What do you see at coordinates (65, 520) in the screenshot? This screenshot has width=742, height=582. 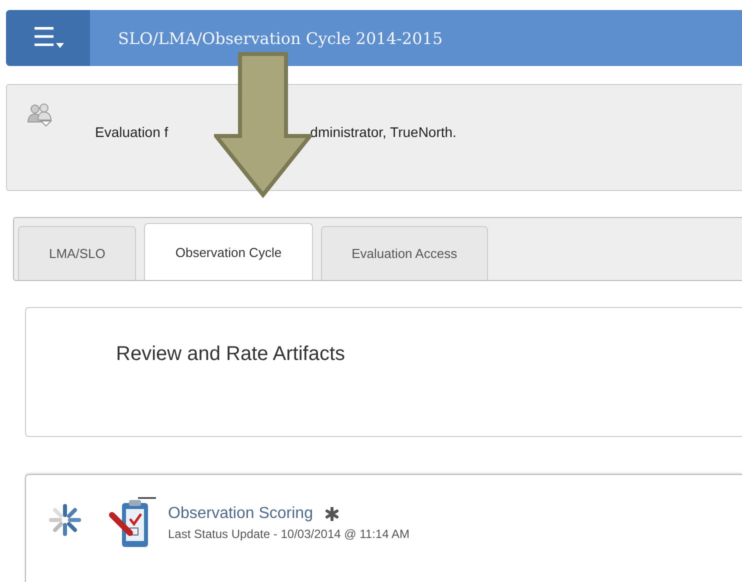 I see `spinner-icon` at bounding box center [65, 520].